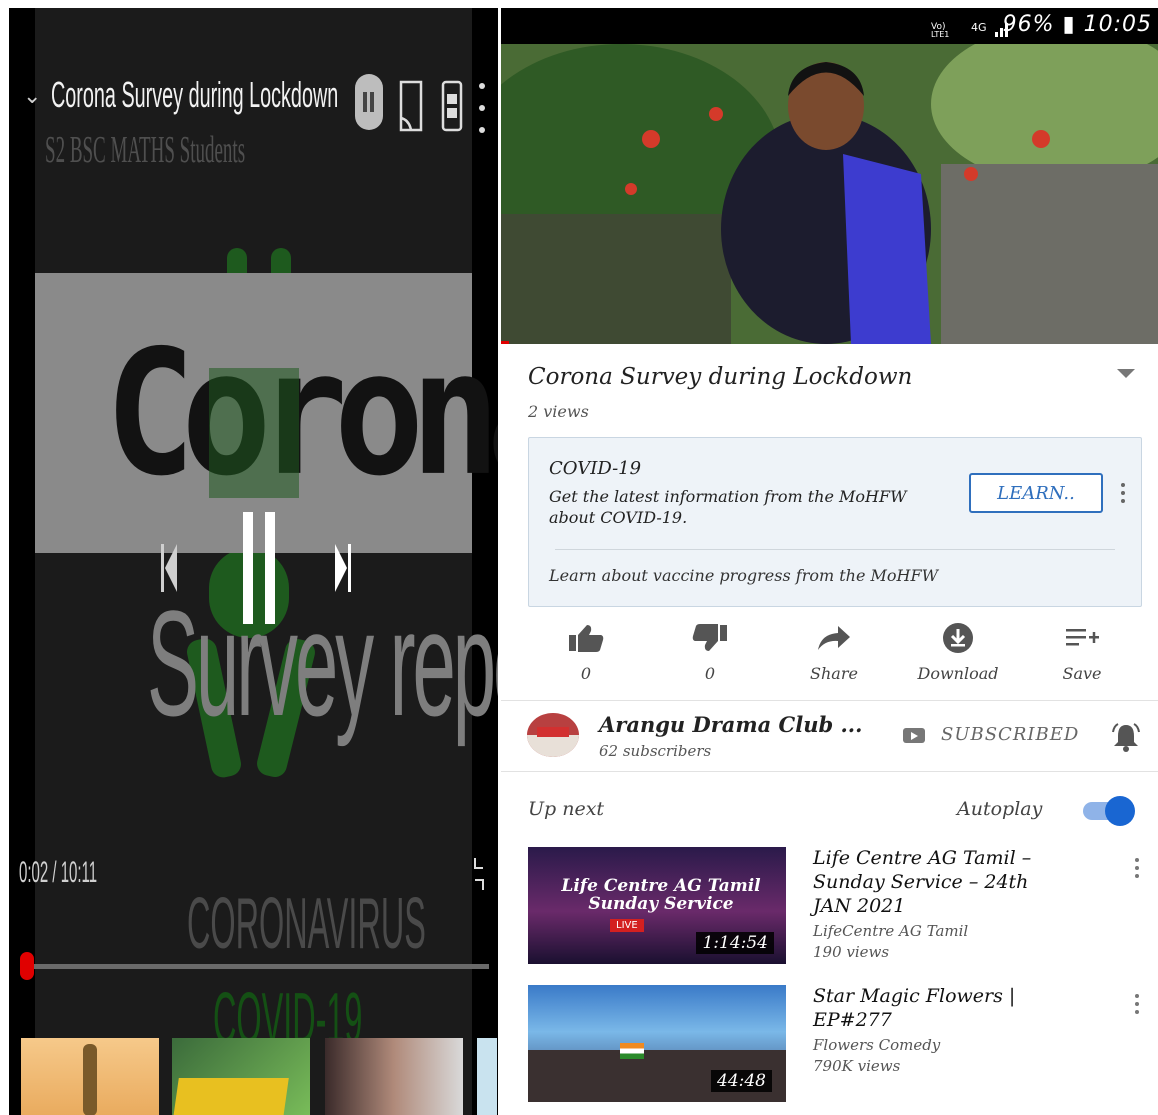  What do you see at coordinates (627, 925) in the screenshot?
I see `live-badge: LIVE` at bounding box center [627, 925].